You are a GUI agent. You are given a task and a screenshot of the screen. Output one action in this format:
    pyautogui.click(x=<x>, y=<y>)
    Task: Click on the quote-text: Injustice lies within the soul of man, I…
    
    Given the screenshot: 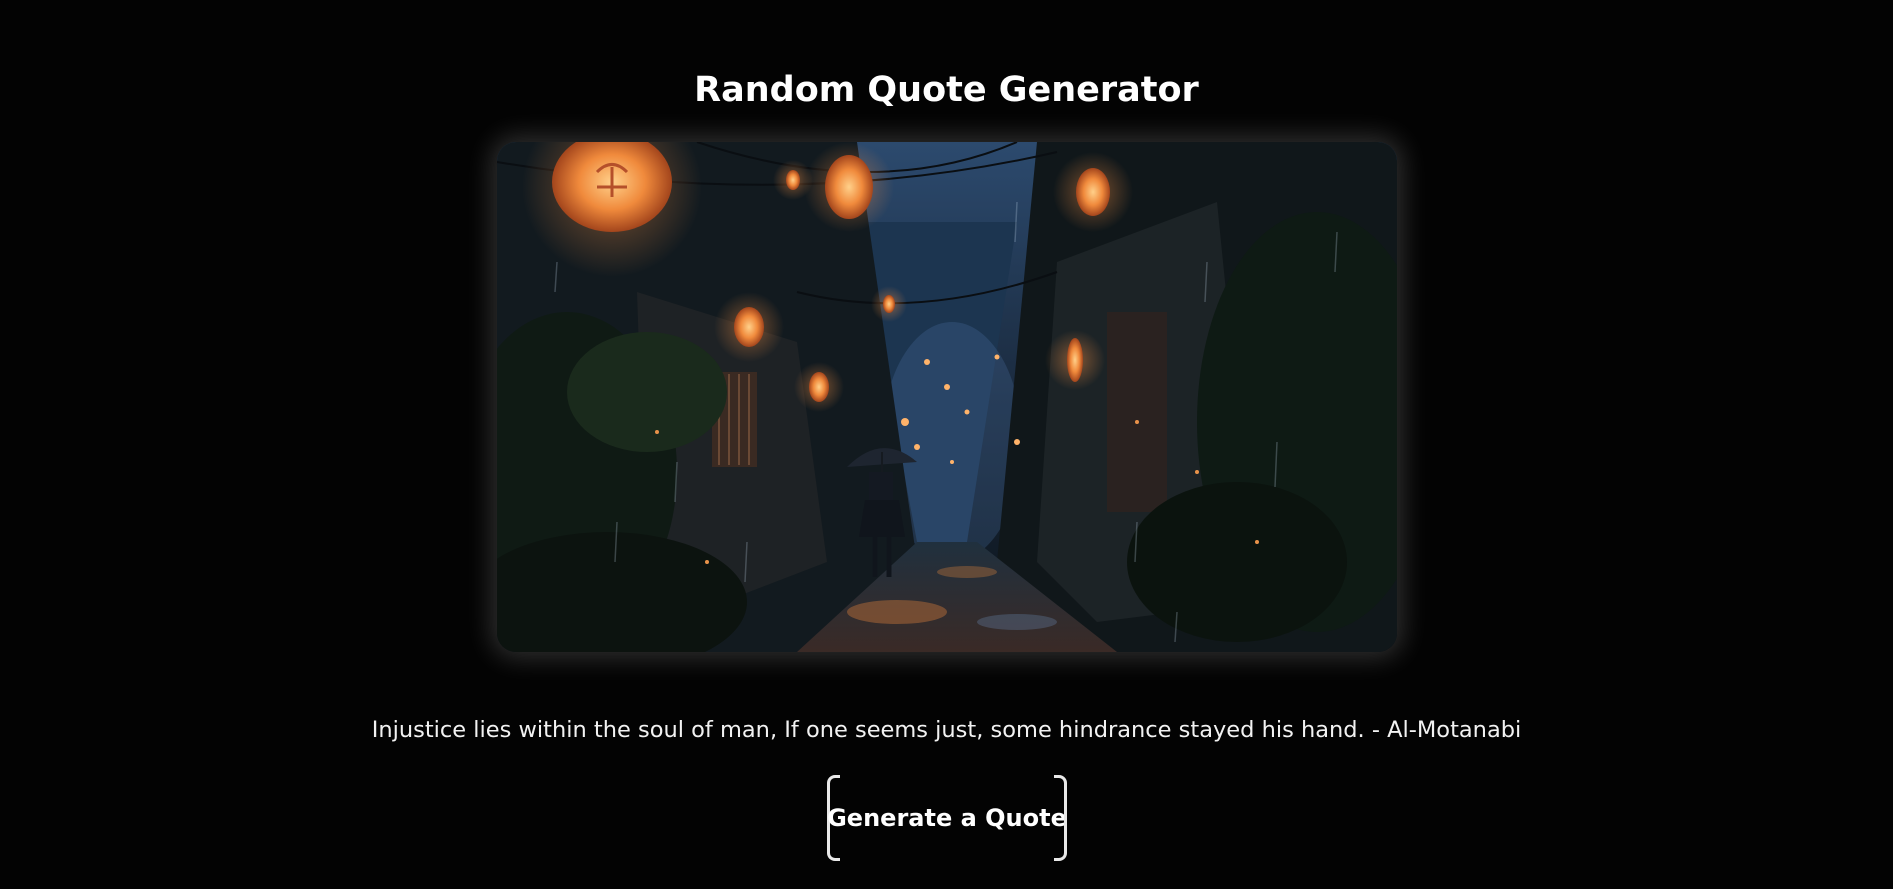 What is the action you would take?
    pyautogui.click(x=946, y=730)
    